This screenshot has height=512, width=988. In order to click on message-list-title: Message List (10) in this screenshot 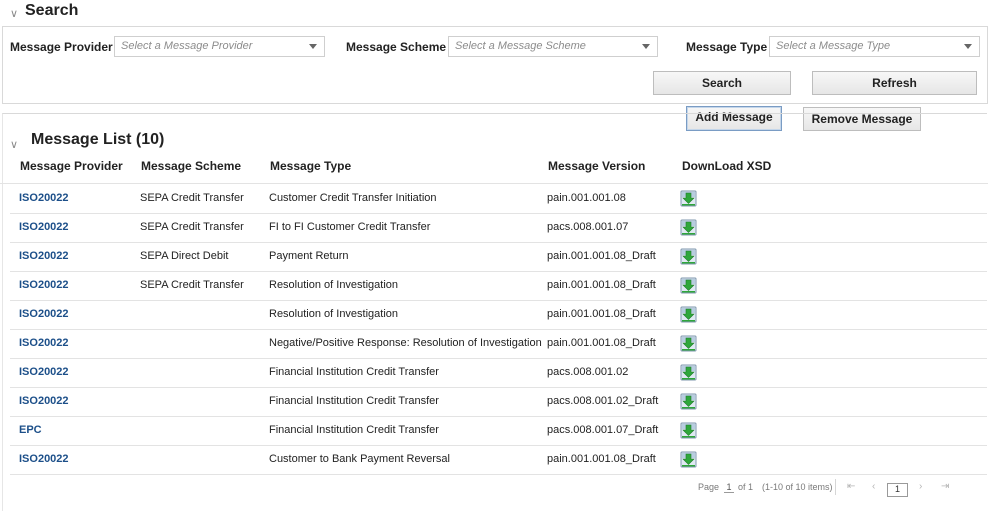, I will do `click(98, 139)`.